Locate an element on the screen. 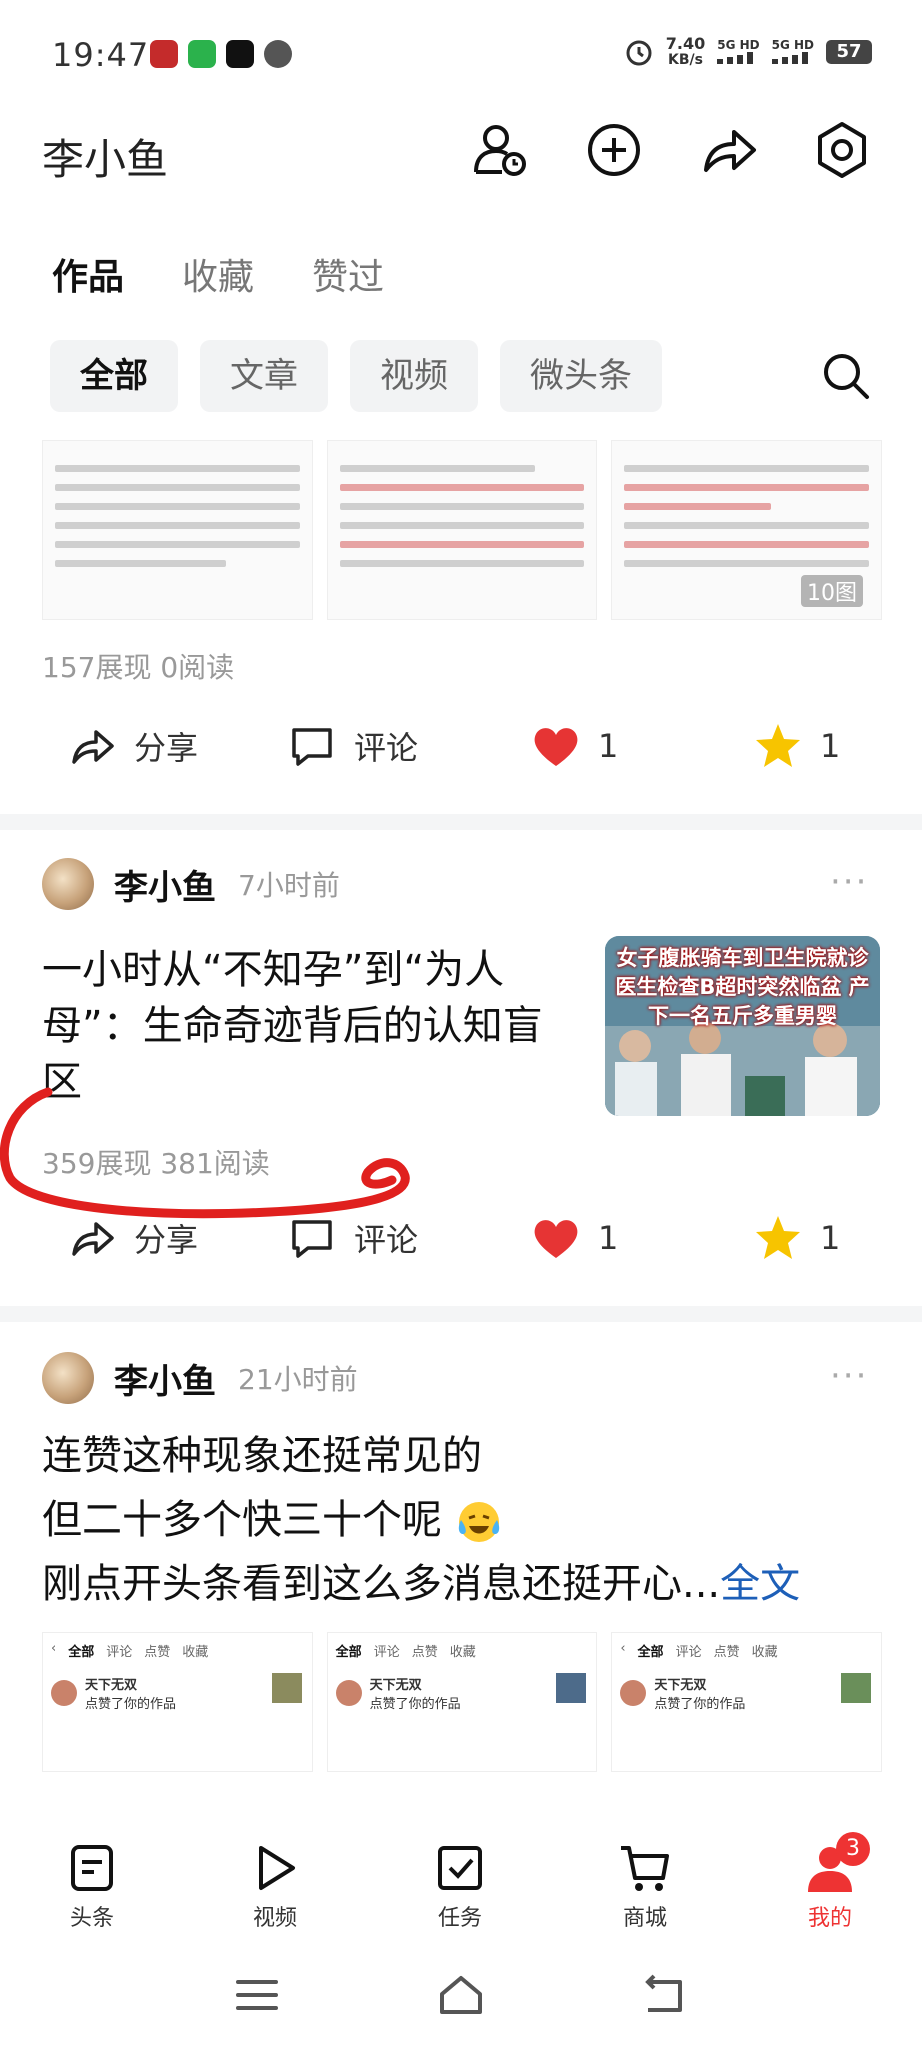 The width and height of the screenshot is (922, 2048). nav-headline-label: 头条 is located at coordinates (91, 1918).